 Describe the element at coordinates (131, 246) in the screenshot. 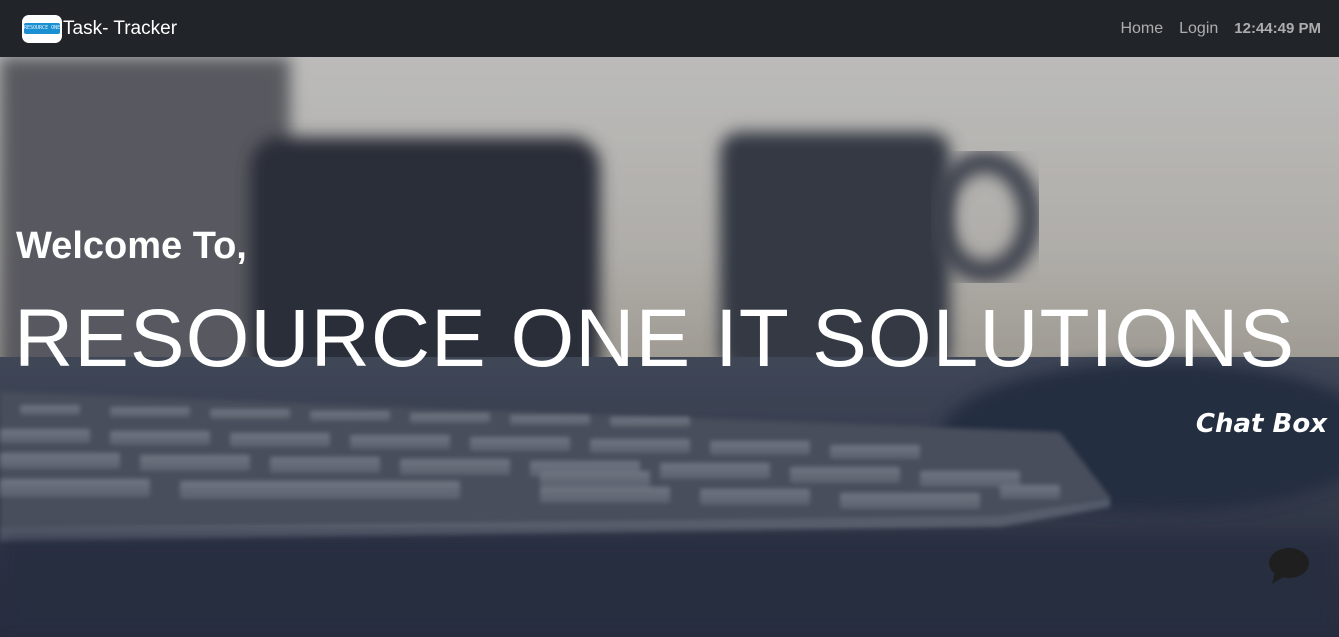

I see `welcome-heading: Welcome To,` at that location.